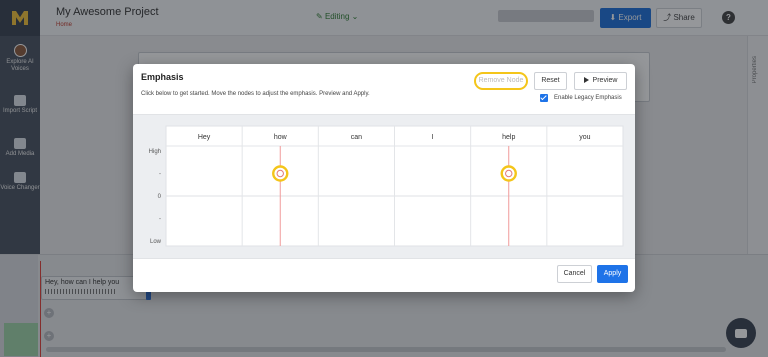 Image resolution: width=768 pixels, height=357 pixels. I want to click on word-label: can, so click(356, 137).